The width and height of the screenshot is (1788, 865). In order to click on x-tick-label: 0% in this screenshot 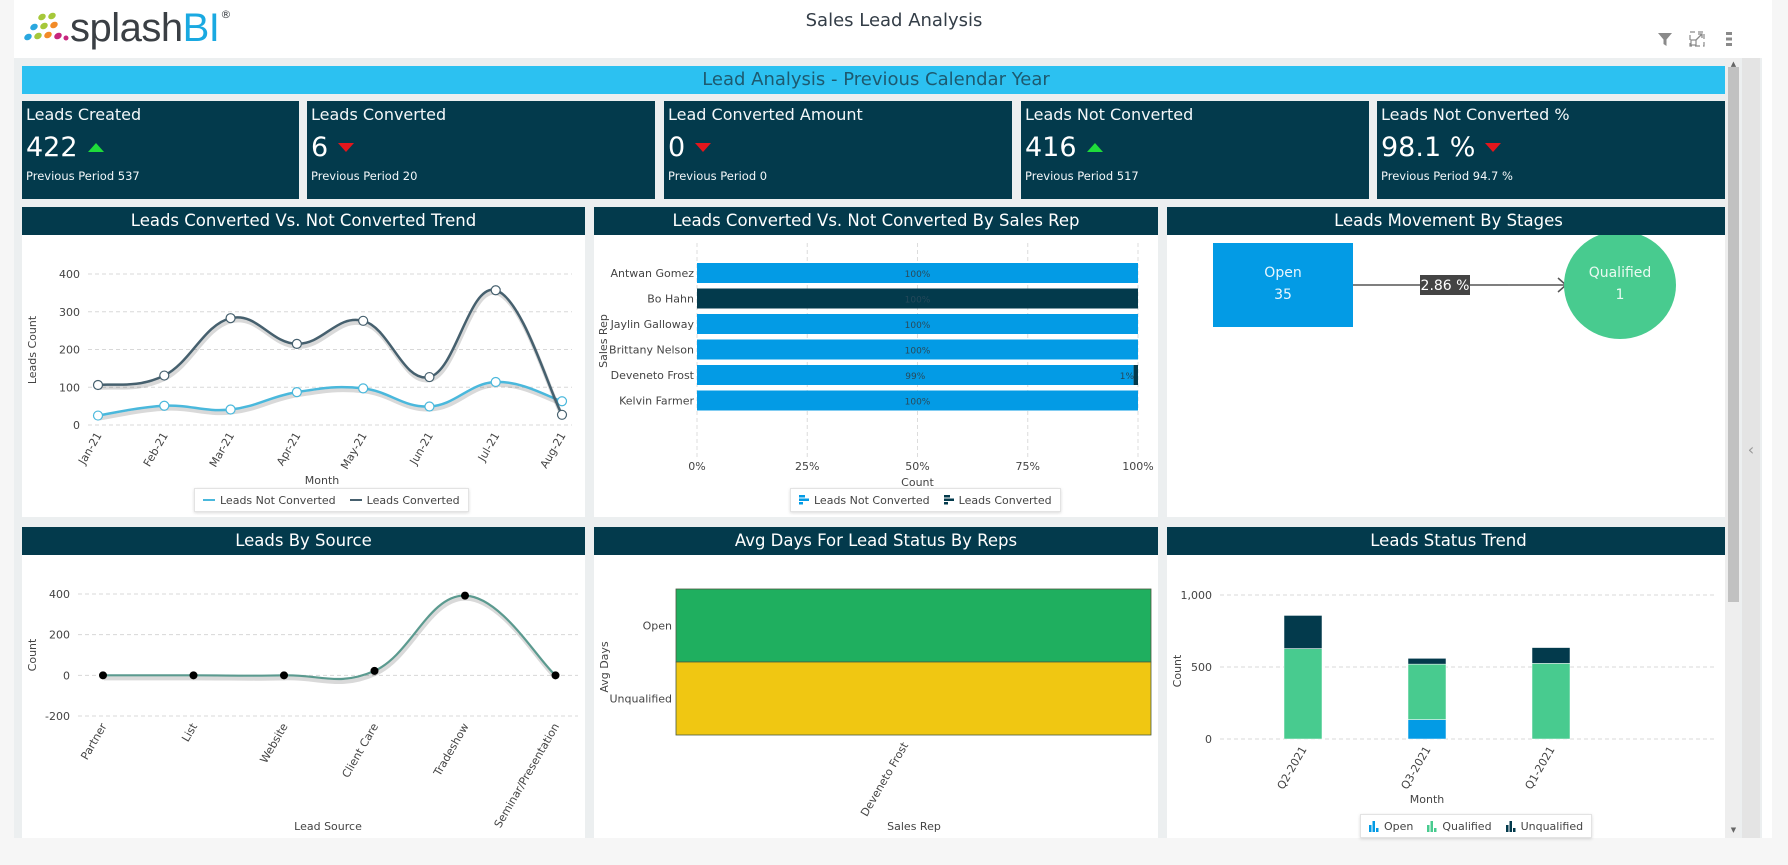, I will do `click(696, 466)`.